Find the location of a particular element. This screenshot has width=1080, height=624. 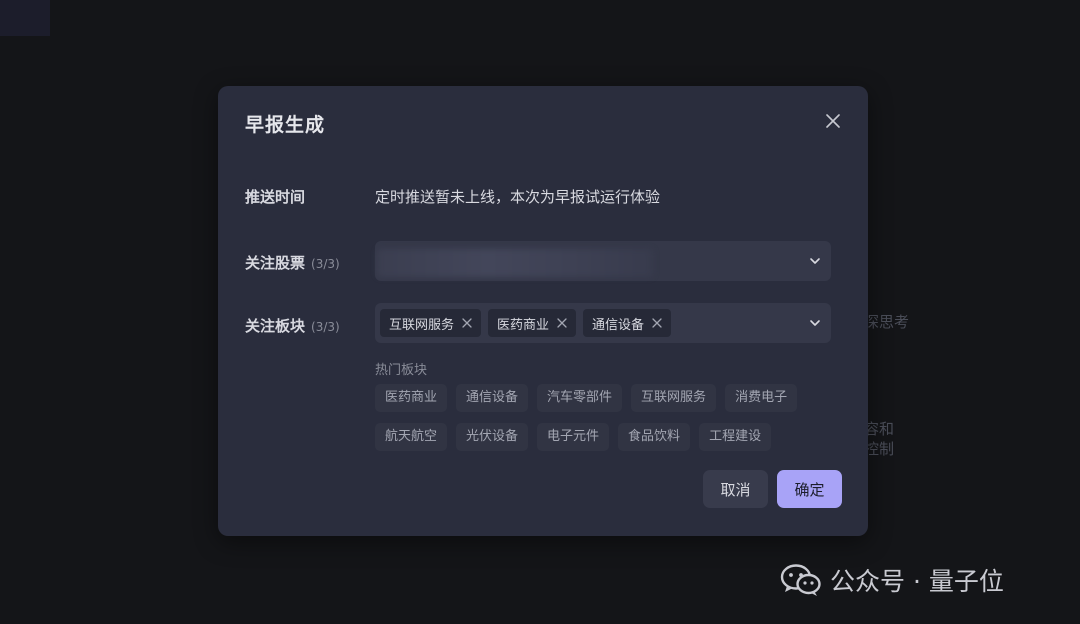

background-text: 控制 is located at coordinates (879, 449).